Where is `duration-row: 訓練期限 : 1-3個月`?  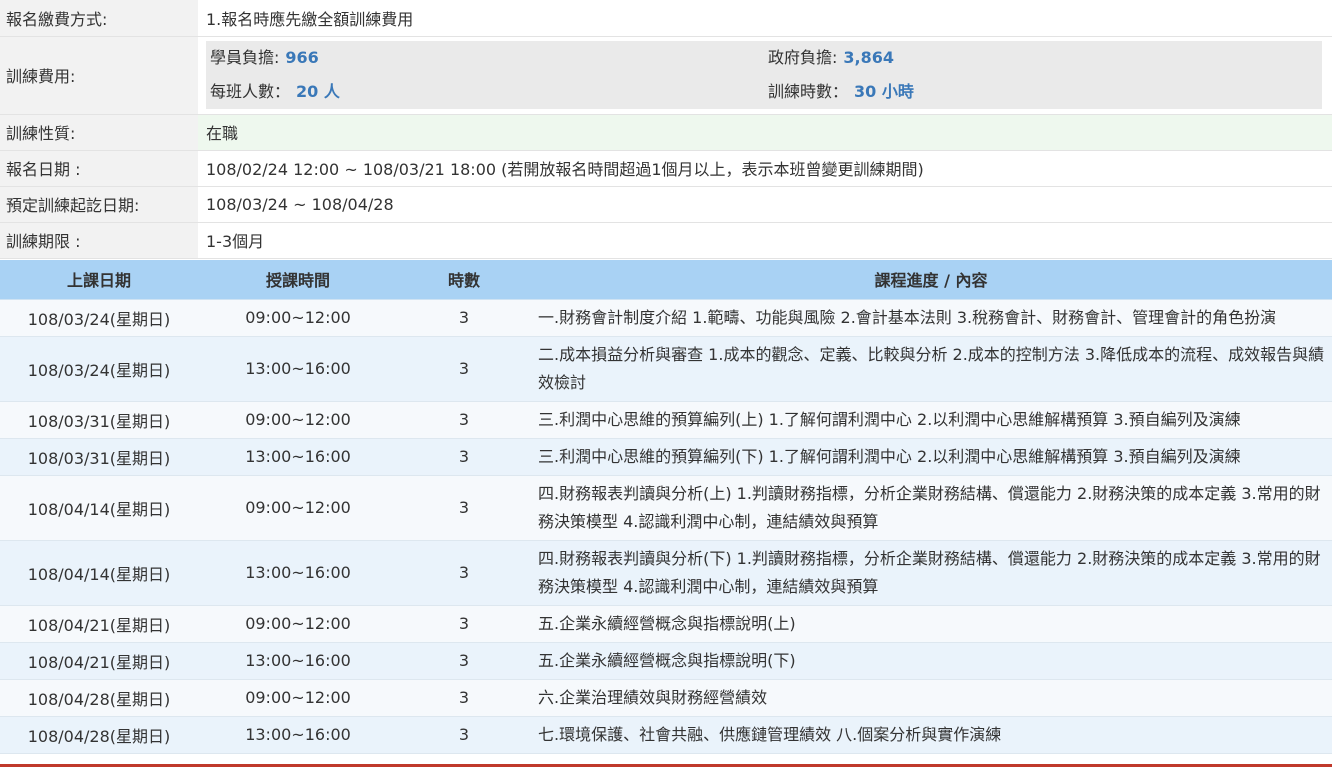
duration-row: 訓練期限 : 1-3個月 is located at coordinates (666, 240).